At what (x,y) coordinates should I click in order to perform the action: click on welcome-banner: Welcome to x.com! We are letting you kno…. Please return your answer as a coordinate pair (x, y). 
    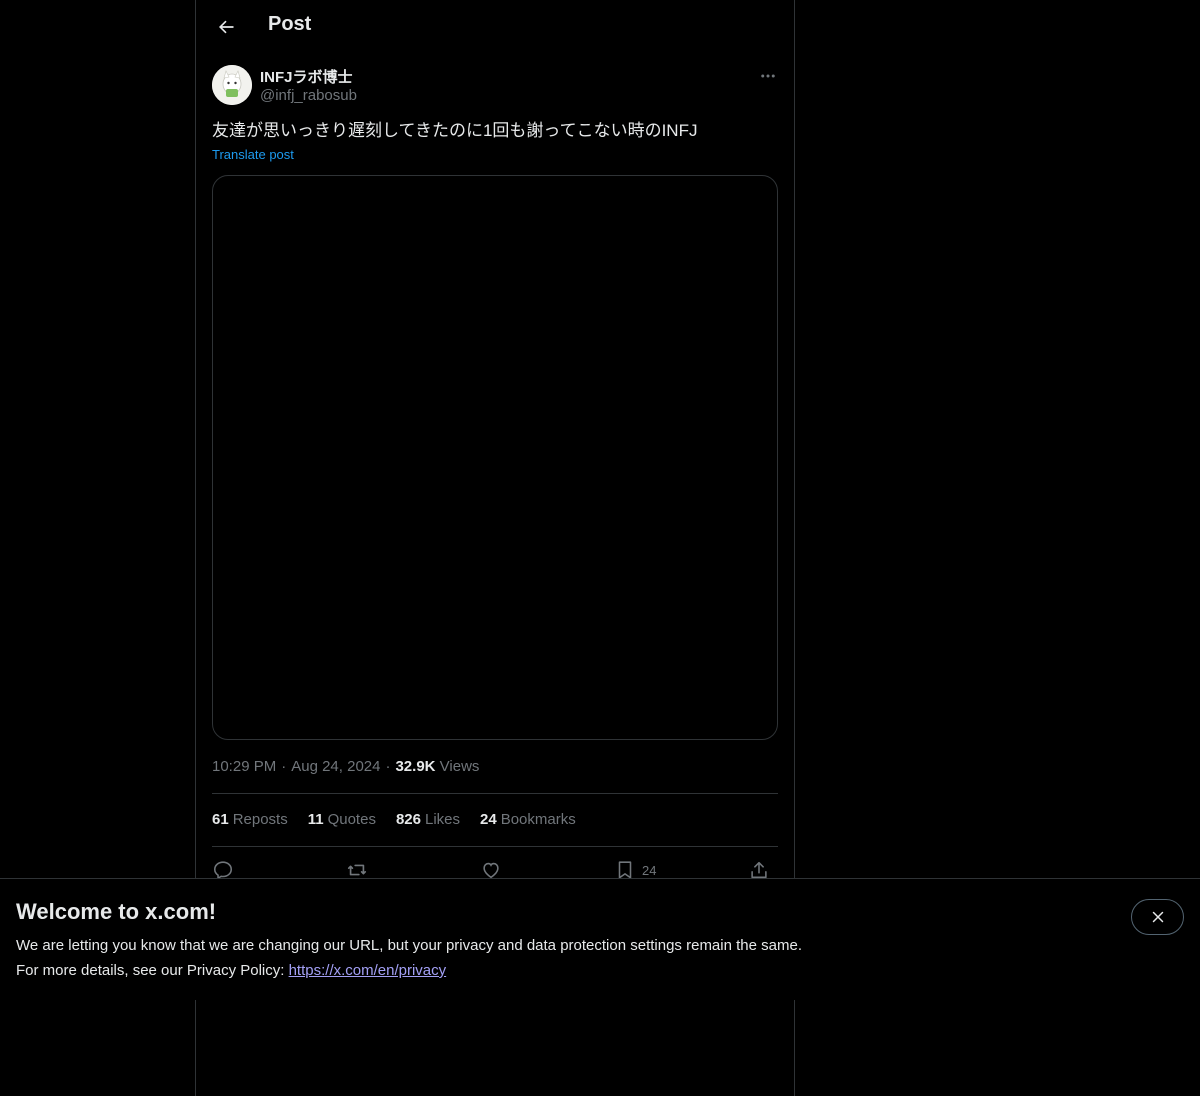
    Looking at the image, I should click on (600, 939).